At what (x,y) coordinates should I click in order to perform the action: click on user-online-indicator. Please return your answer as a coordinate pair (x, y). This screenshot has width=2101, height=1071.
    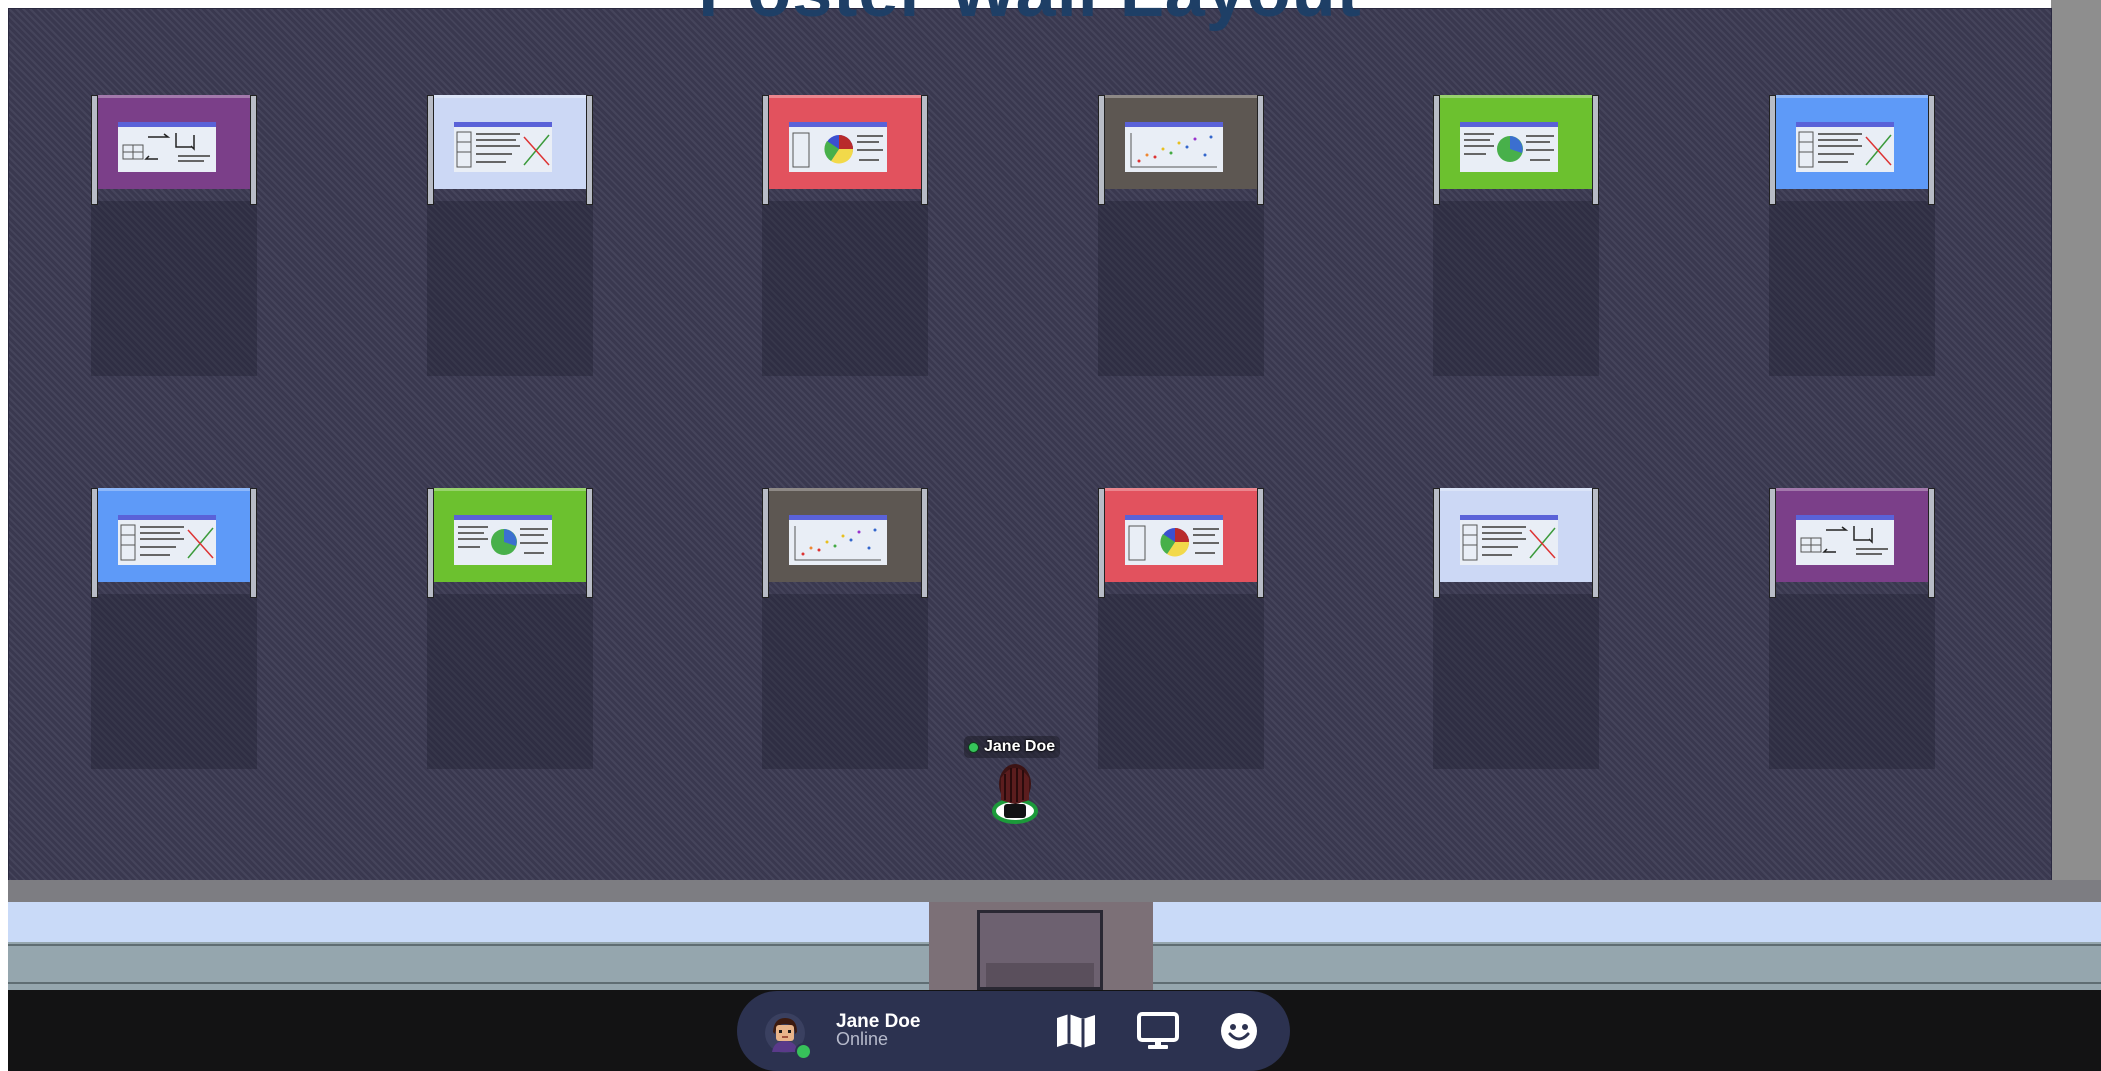
    Looking at the image, I should click on (803, 1051).